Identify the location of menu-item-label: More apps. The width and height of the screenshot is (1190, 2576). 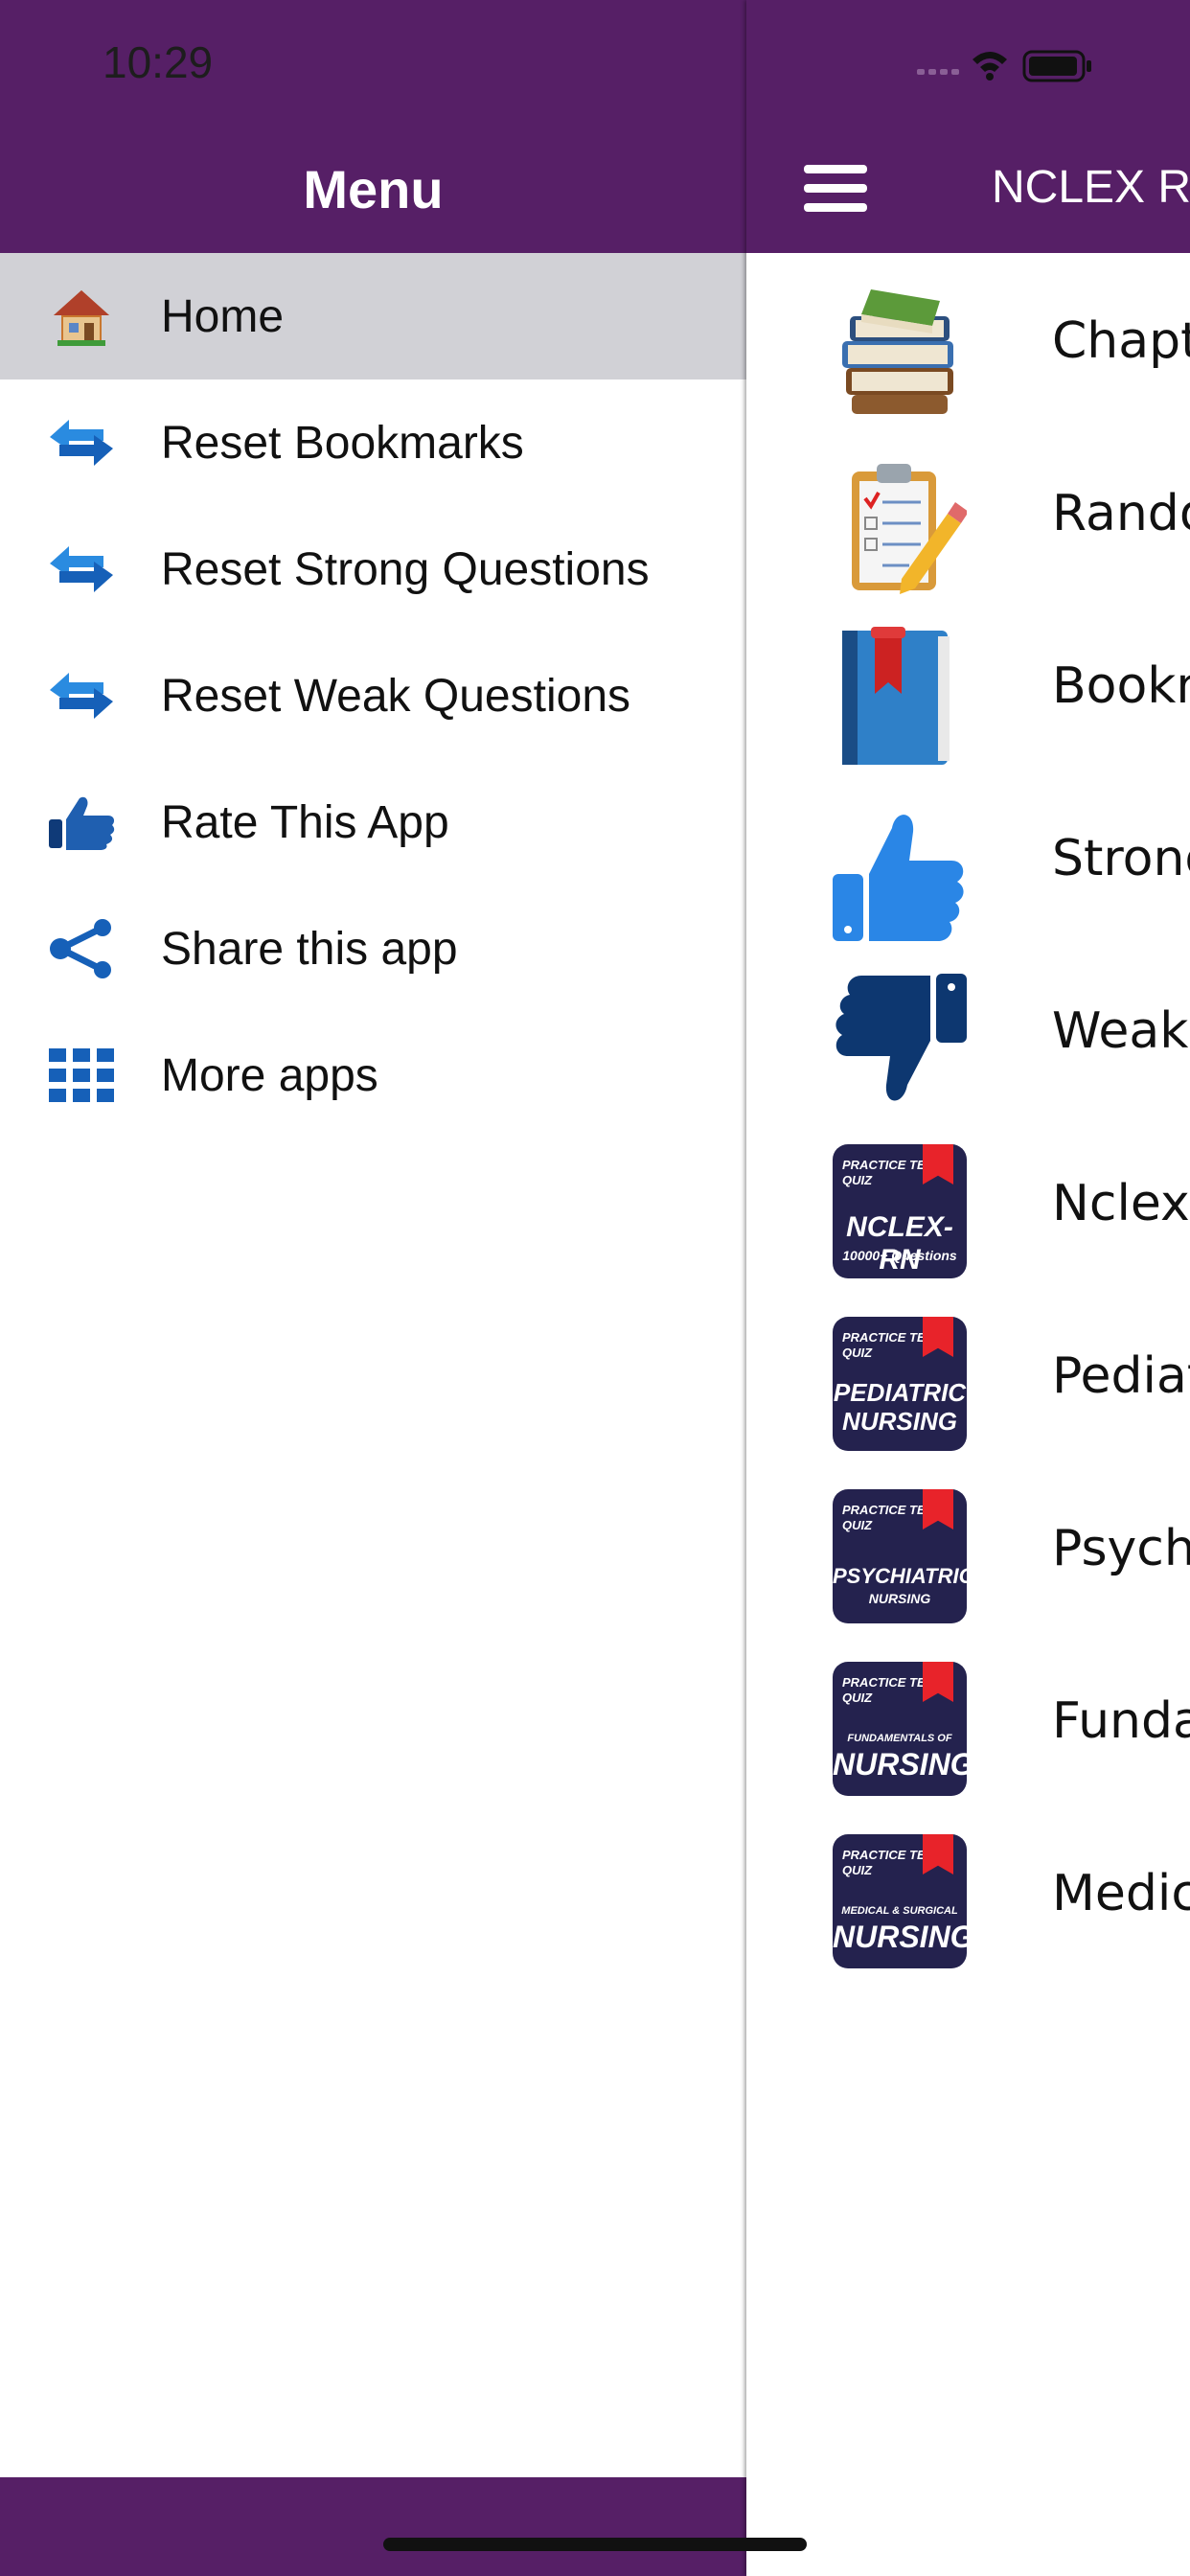
(270, 1075).